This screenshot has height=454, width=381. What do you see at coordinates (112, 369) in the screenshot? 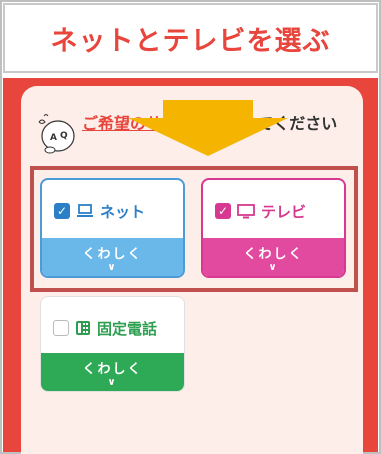
I see `phone-details-label: くわしく` at bounding box center [112, 369].